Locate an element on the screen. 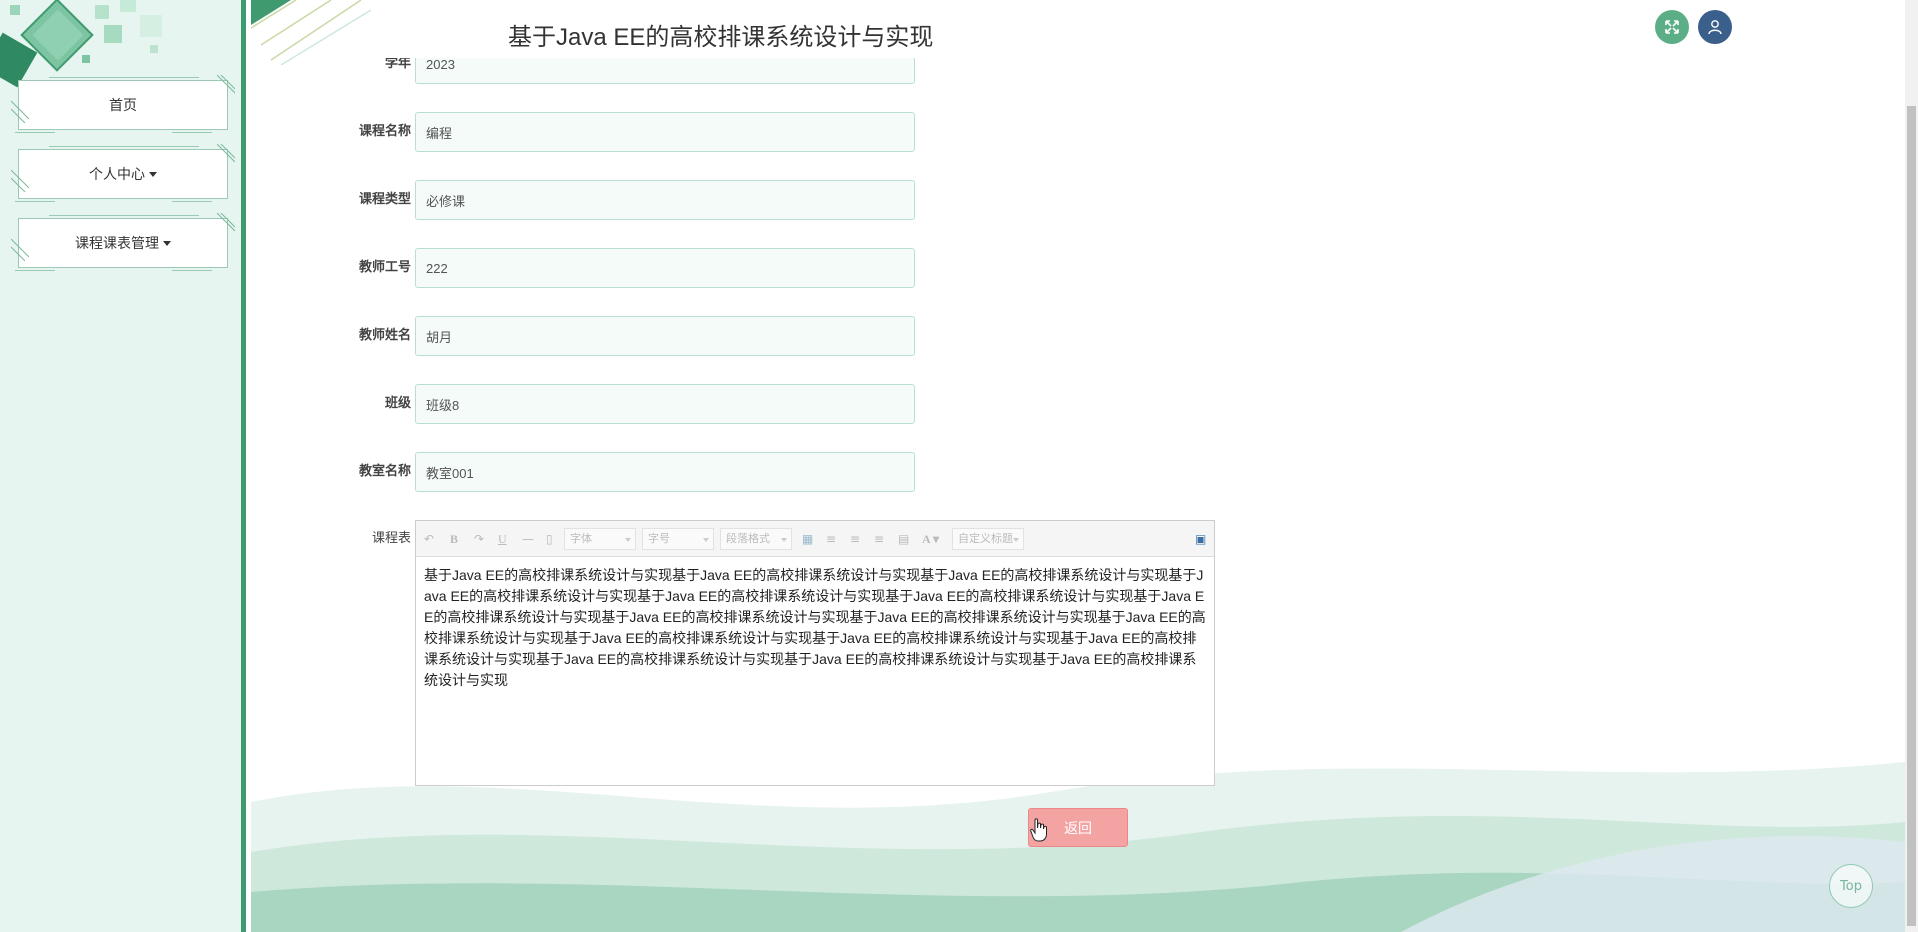 The width and height of the screenshot is (1918, 932). sidebar-item-personal-center: 个人中心 is located at coordinates (123, 173).